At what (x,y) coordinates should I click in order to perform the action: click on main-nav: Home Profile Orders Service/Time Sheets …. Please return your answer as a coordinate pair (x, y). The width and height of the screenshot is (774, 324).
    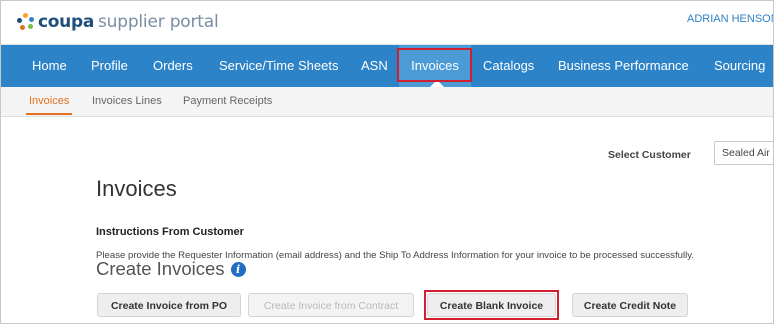
    Looking at the image, I should click on (387, 66).